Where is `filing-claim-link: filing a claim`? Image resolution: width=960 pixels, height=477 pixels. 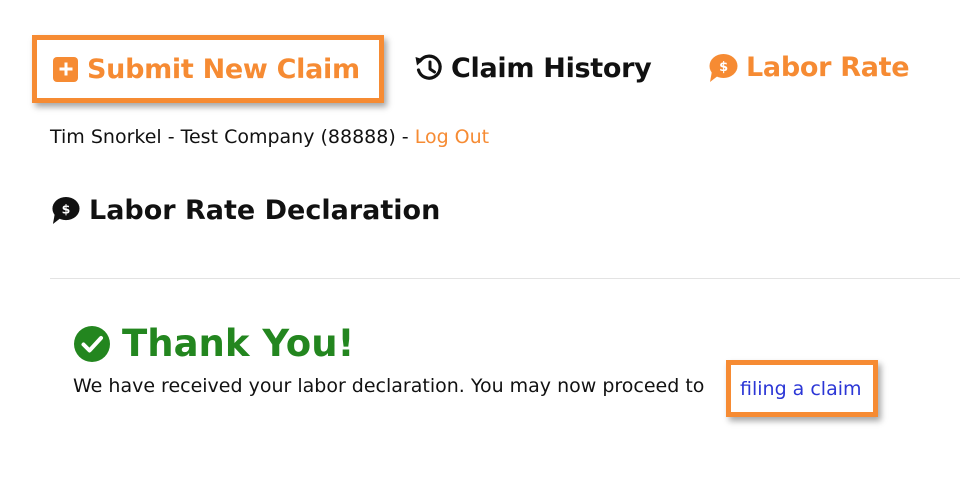
filing-claim-link: filing a claim is located at coordinates (801, 389).